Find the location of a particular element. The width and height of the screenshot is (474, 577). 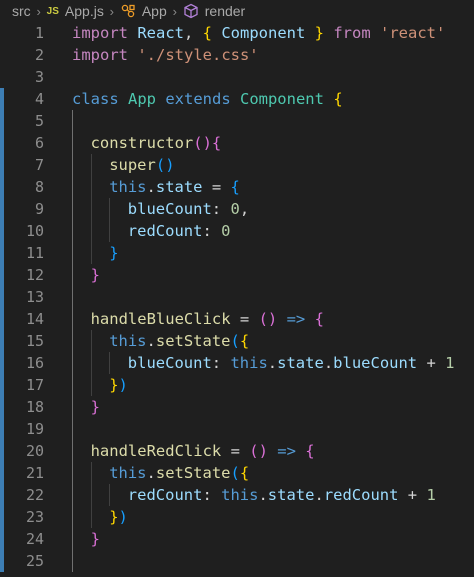

breadcrumb: src › JS App.js › App › render is located at coordinates (237, 11).